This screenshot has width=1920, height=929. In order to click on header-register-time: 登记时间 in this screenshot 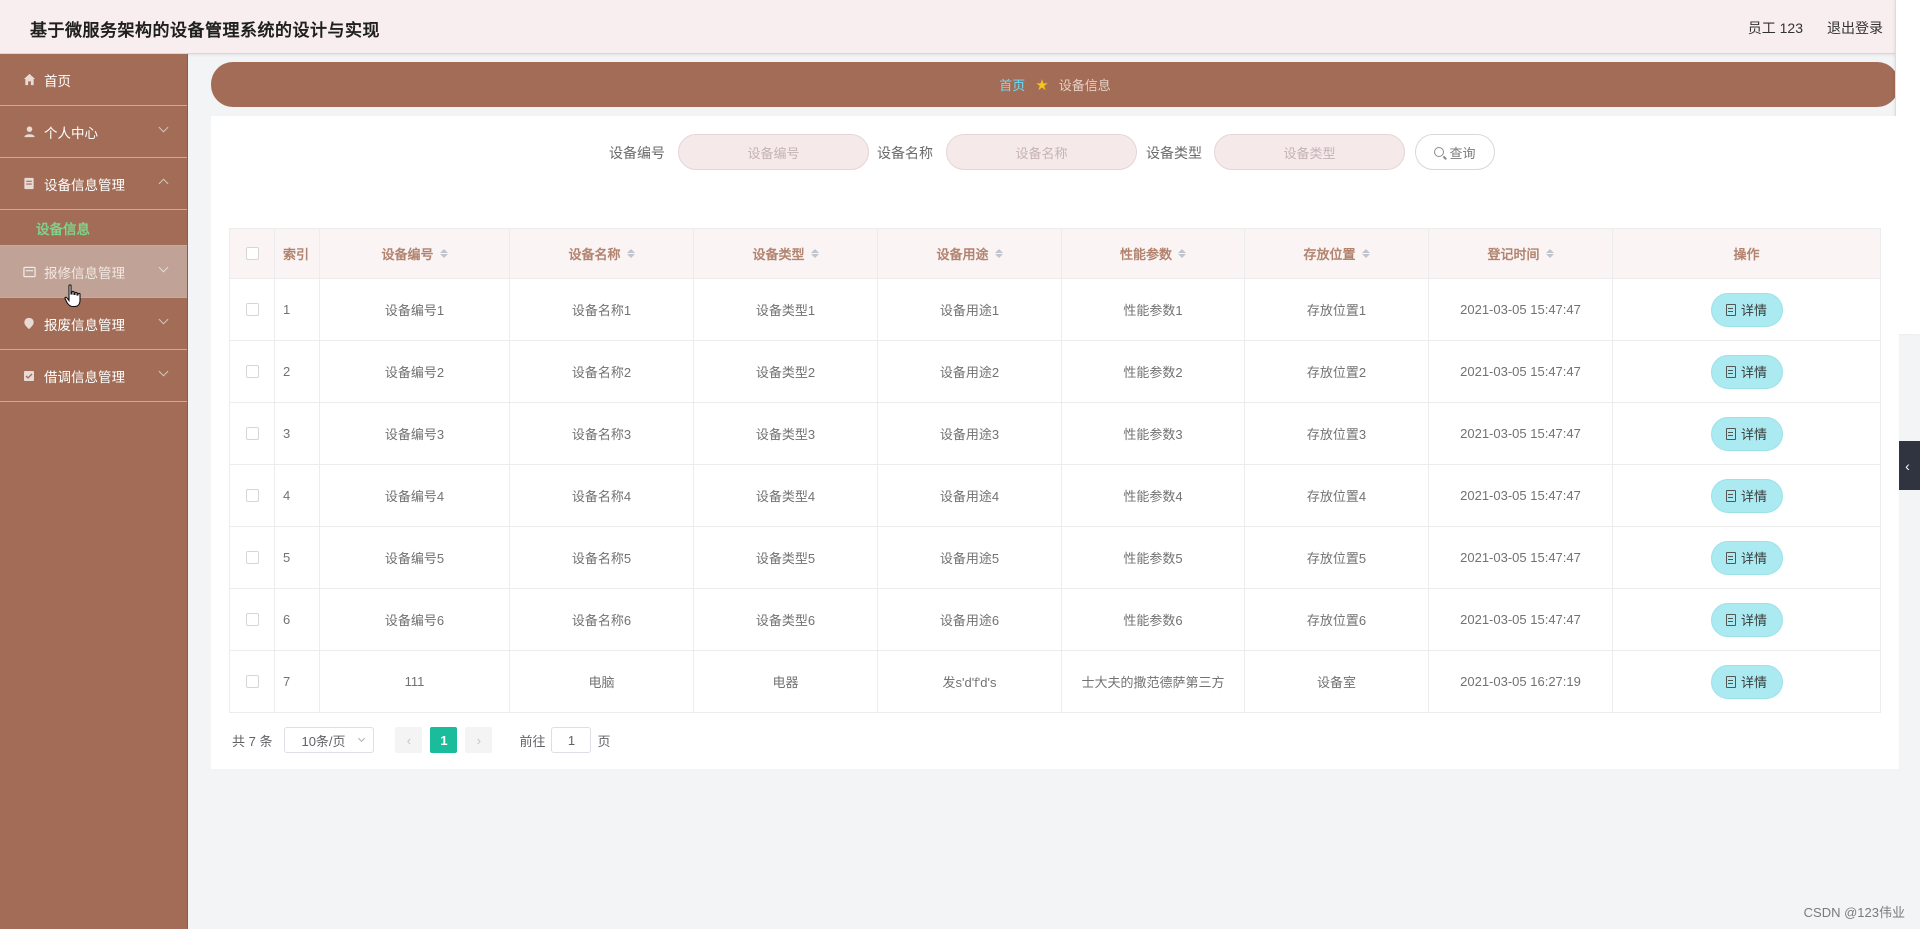, I will do `click(1521, 253)`.